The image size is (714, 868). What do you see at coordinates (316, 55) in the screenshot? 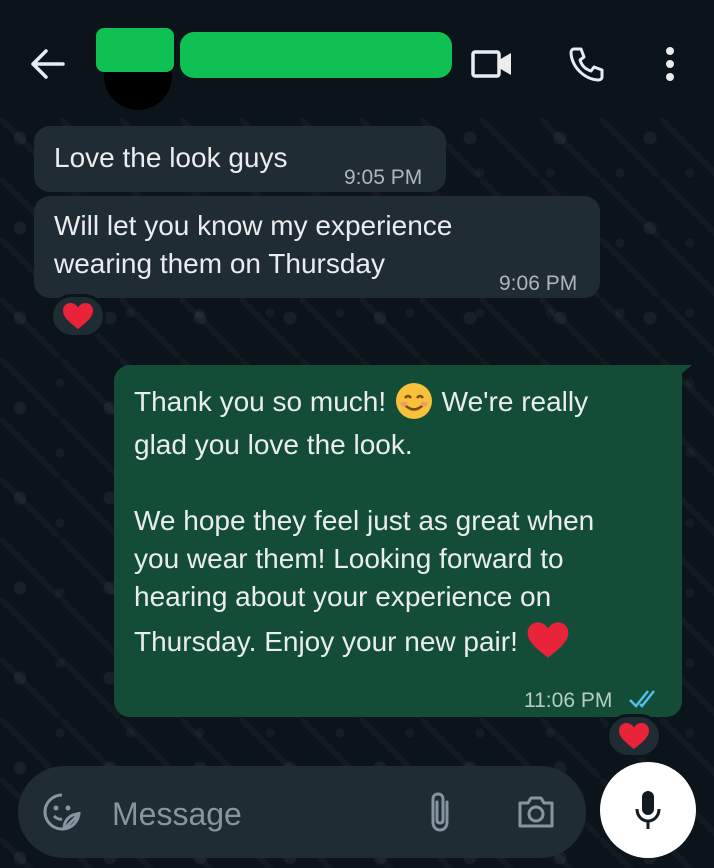
I see `contact-name-redaction` at bounding box center [316, 55].